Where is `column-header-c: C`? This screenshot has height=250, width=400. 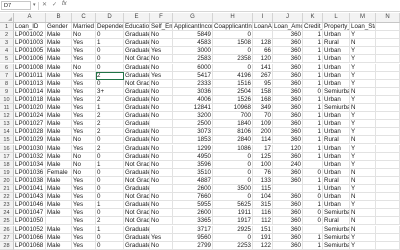
column-header-c: C is located at coordinates (84, 17).